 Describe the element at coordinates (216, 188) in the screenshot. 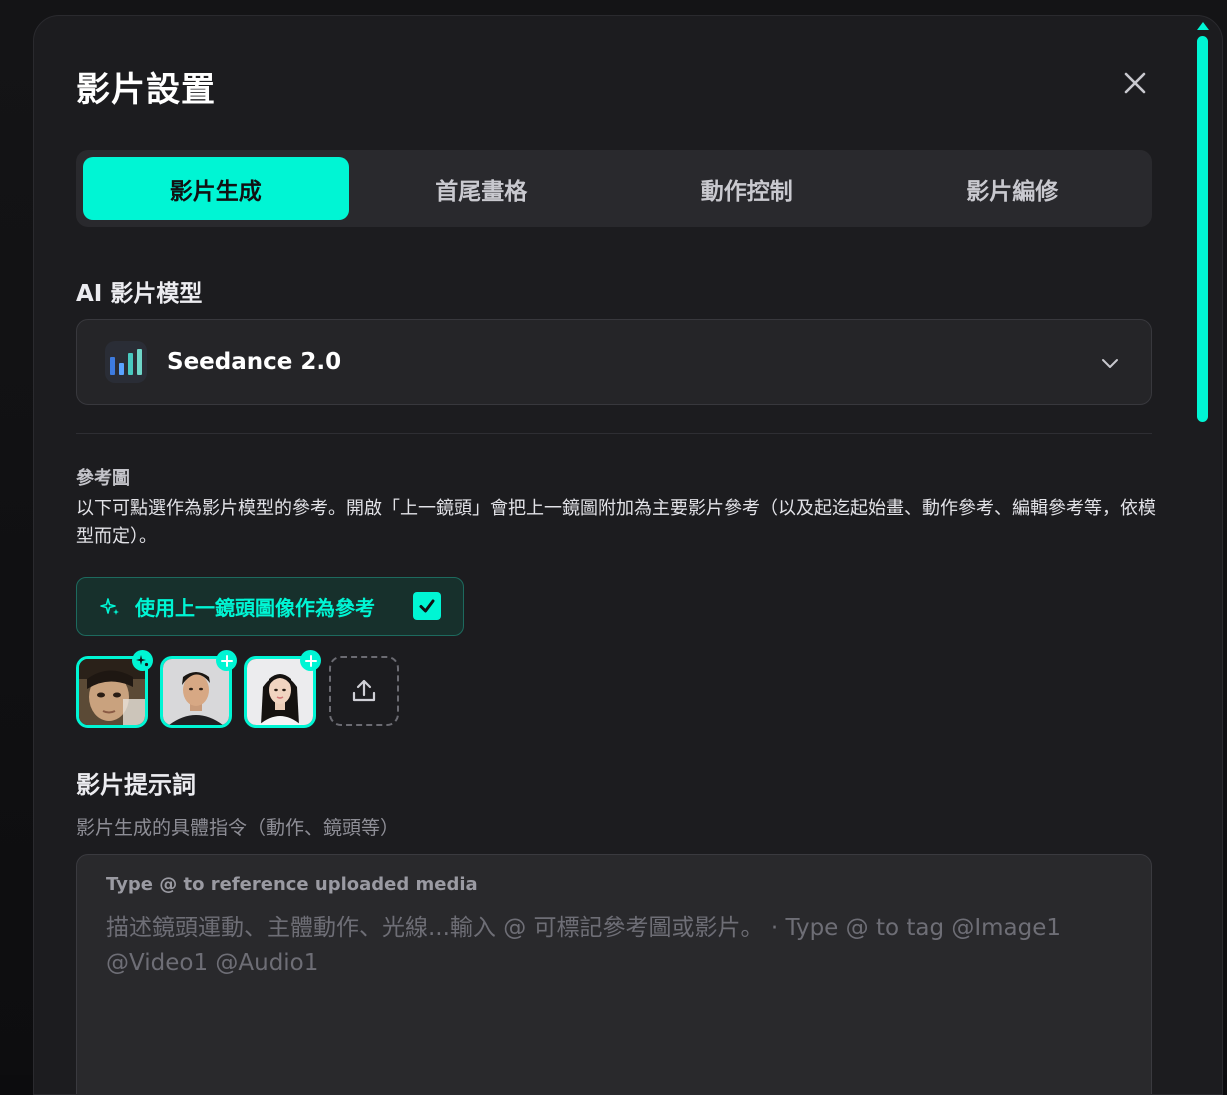

I see `tab-video-generation: 影片生成` at that location.